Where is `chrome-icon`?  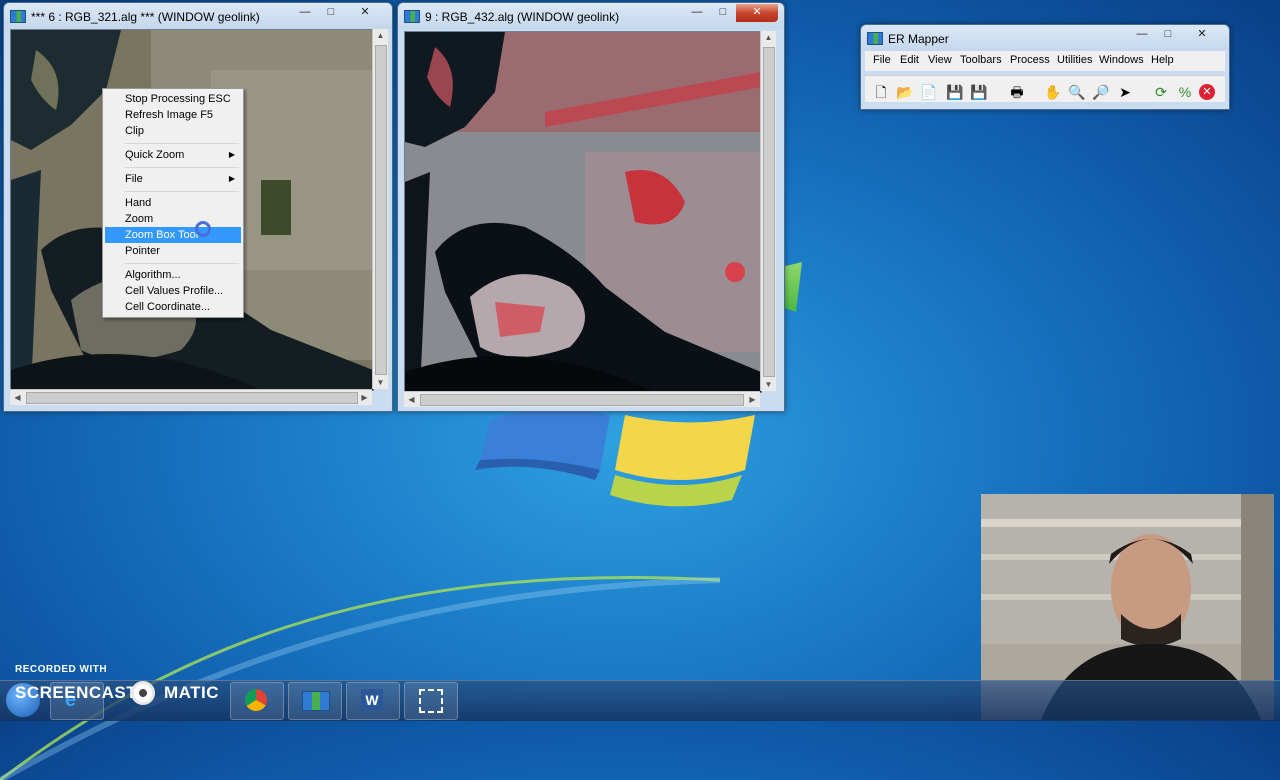
chrome-icon is located at coordinates (256, 700).